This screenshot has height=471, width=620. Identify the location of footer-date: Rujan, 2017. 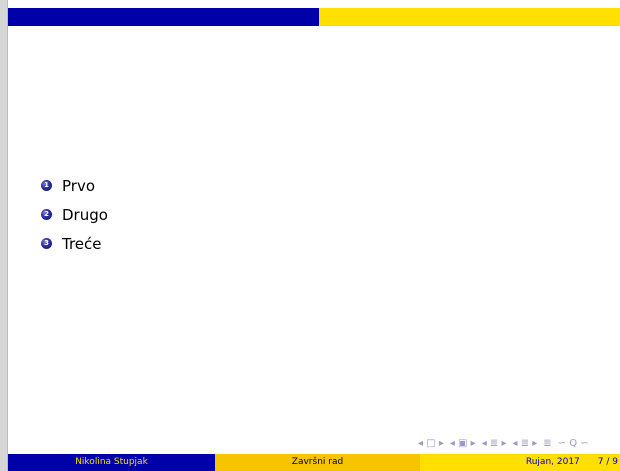
(552, 462).